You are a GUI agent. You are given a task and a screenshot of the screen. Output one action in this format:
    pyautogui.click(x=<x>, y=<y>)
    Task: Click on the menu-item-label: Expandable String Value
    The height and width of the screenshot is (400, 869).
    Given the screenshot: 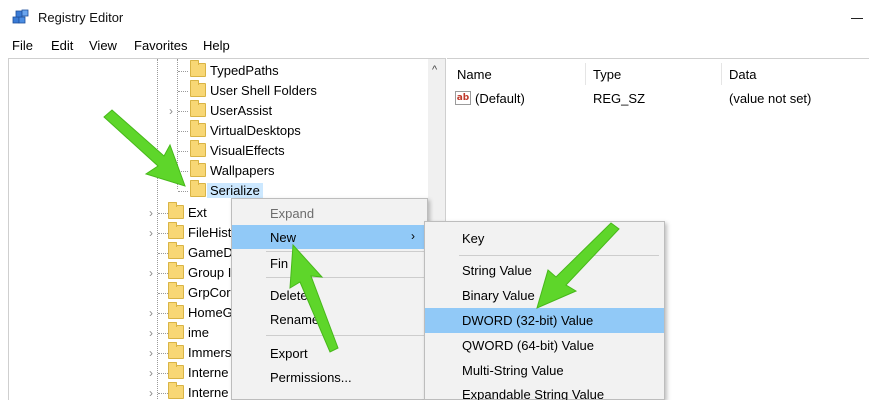 What is the action you would take?
    pyautogui.click(x=533, y=393)
    